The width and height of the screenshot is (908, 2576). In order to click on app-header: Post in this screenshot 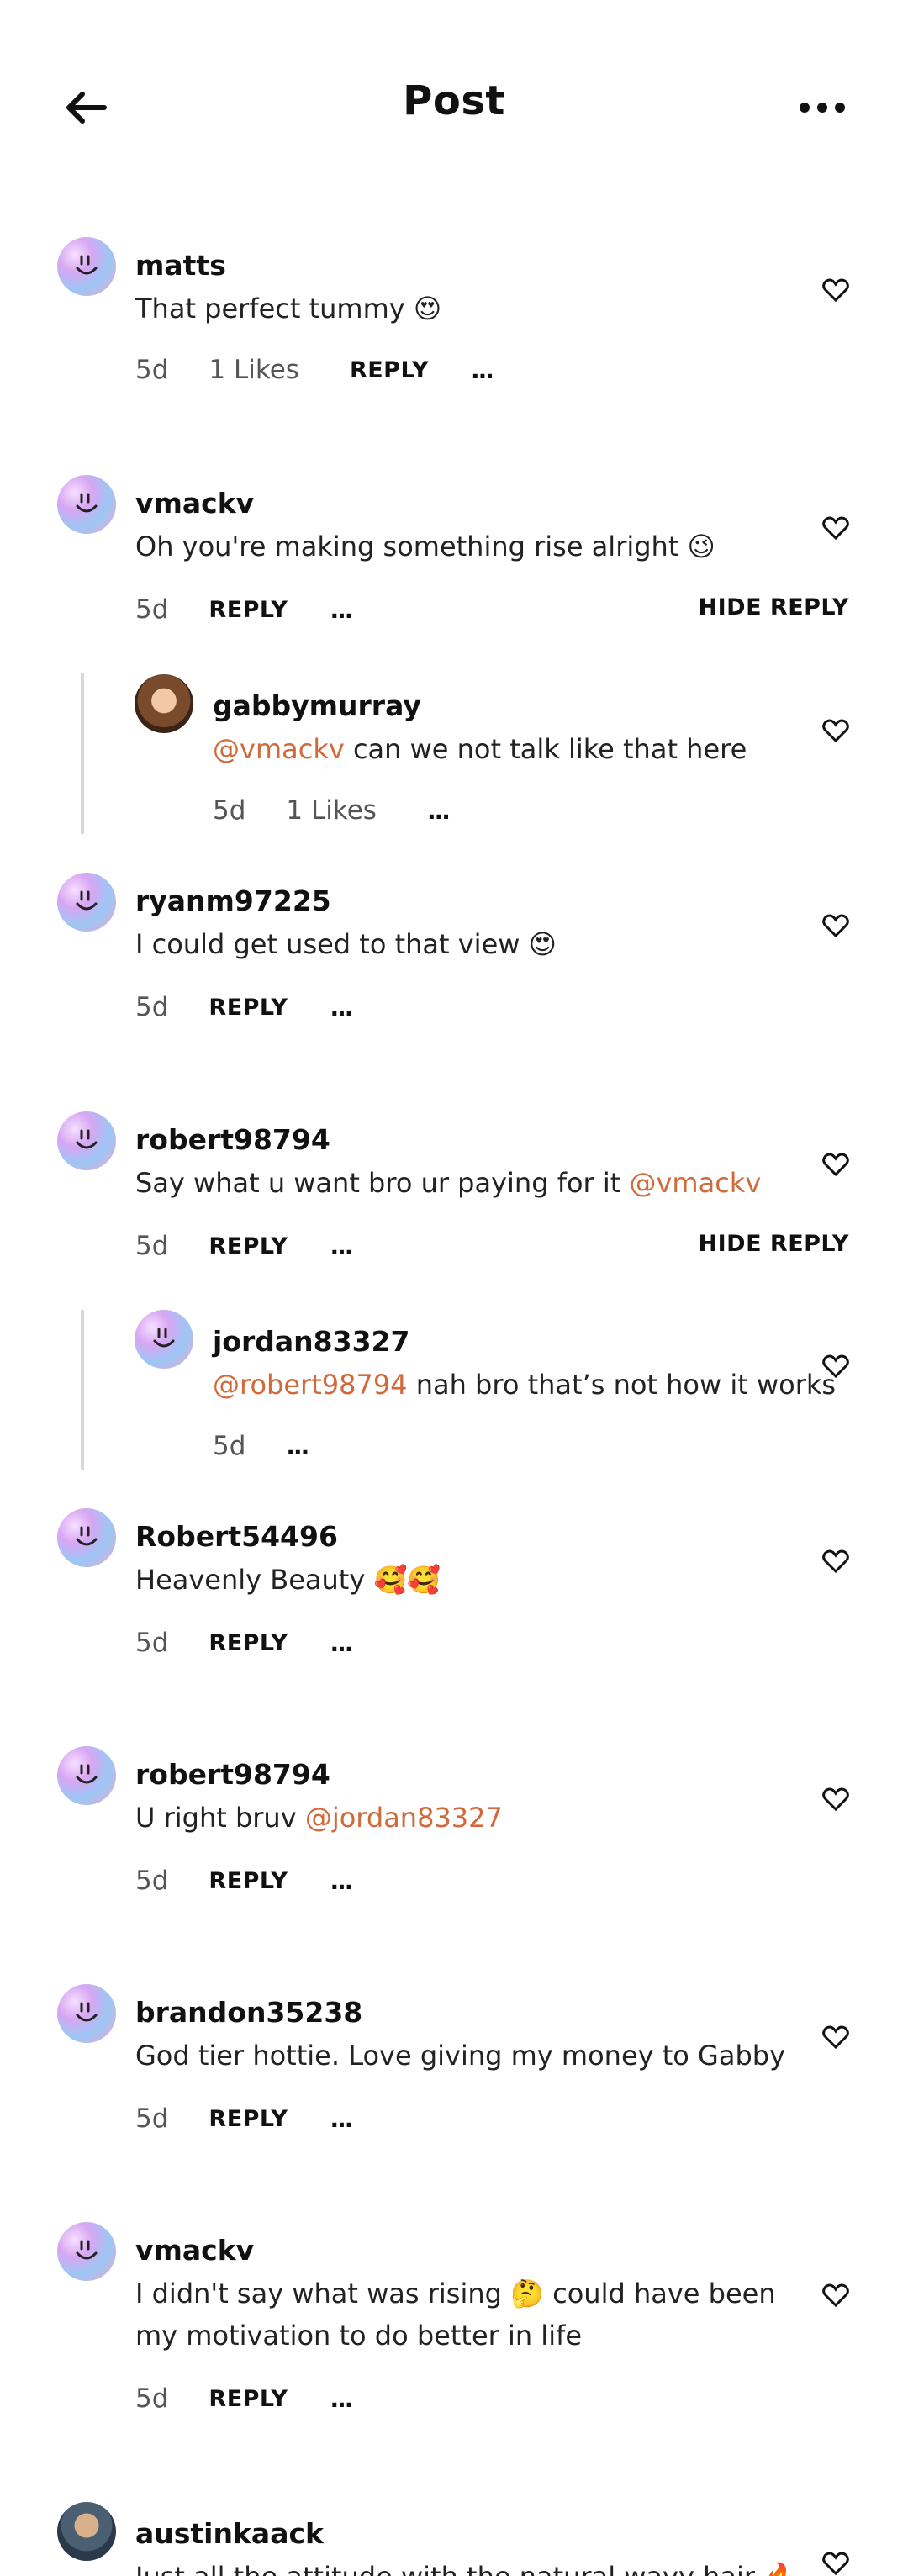, I will do `click(454, 105)`.